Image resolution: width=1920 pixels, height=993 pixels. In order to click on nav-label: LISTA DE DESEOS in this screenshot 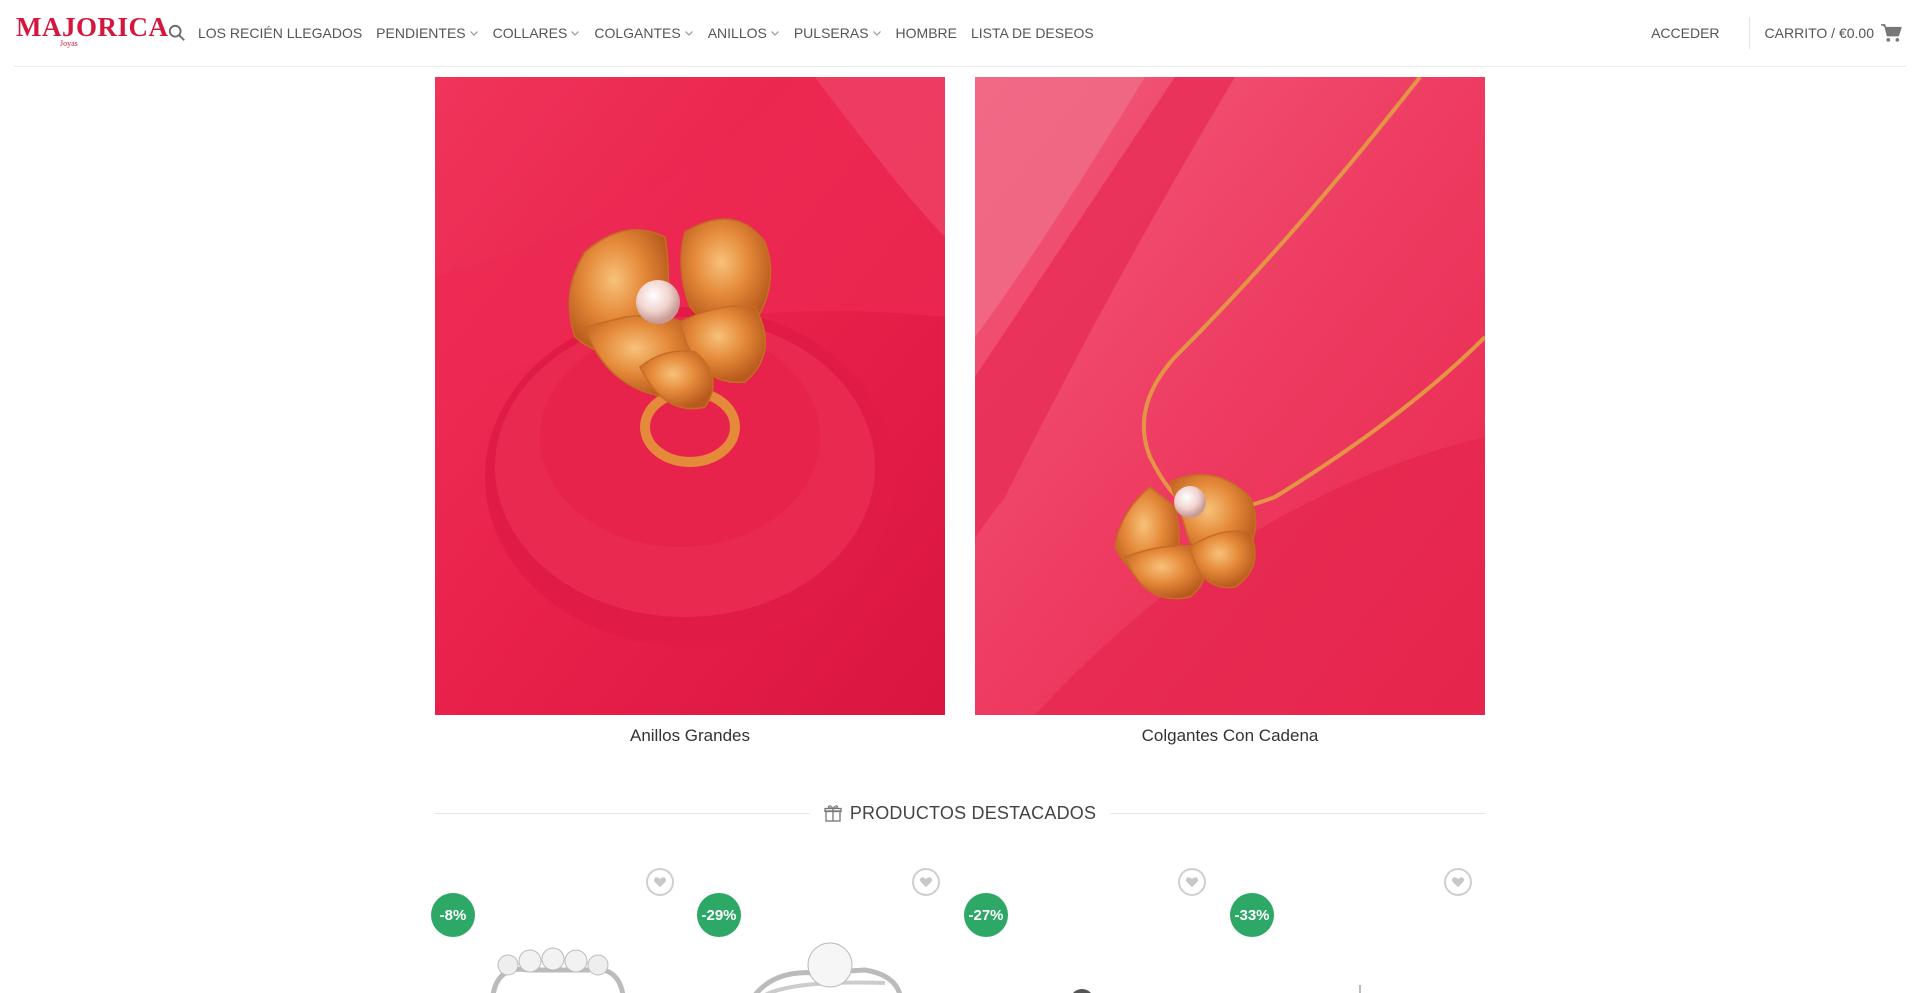, I will do `click(1032, 33)`.